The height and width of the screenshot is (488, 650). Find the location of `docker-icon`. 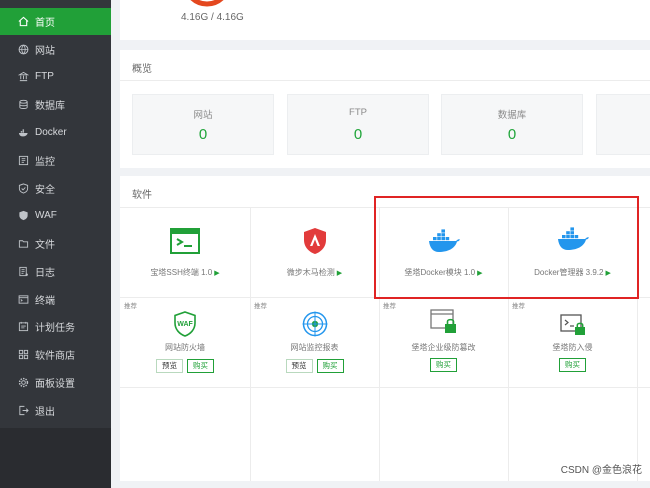

docker-icon is located at coordinates (23, 133).